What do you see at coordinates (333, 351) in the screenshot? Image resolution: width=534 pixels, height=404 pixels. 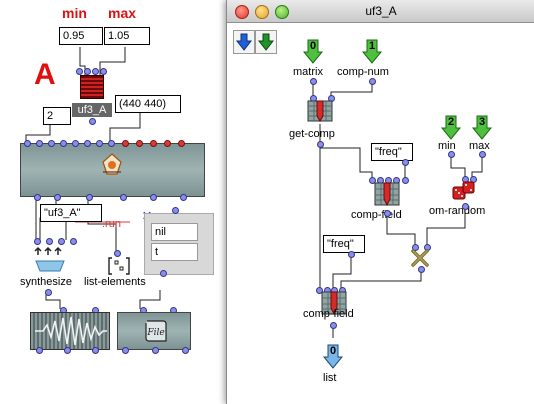 I see `output-index-0: 0` at bounding box center [333, 351].